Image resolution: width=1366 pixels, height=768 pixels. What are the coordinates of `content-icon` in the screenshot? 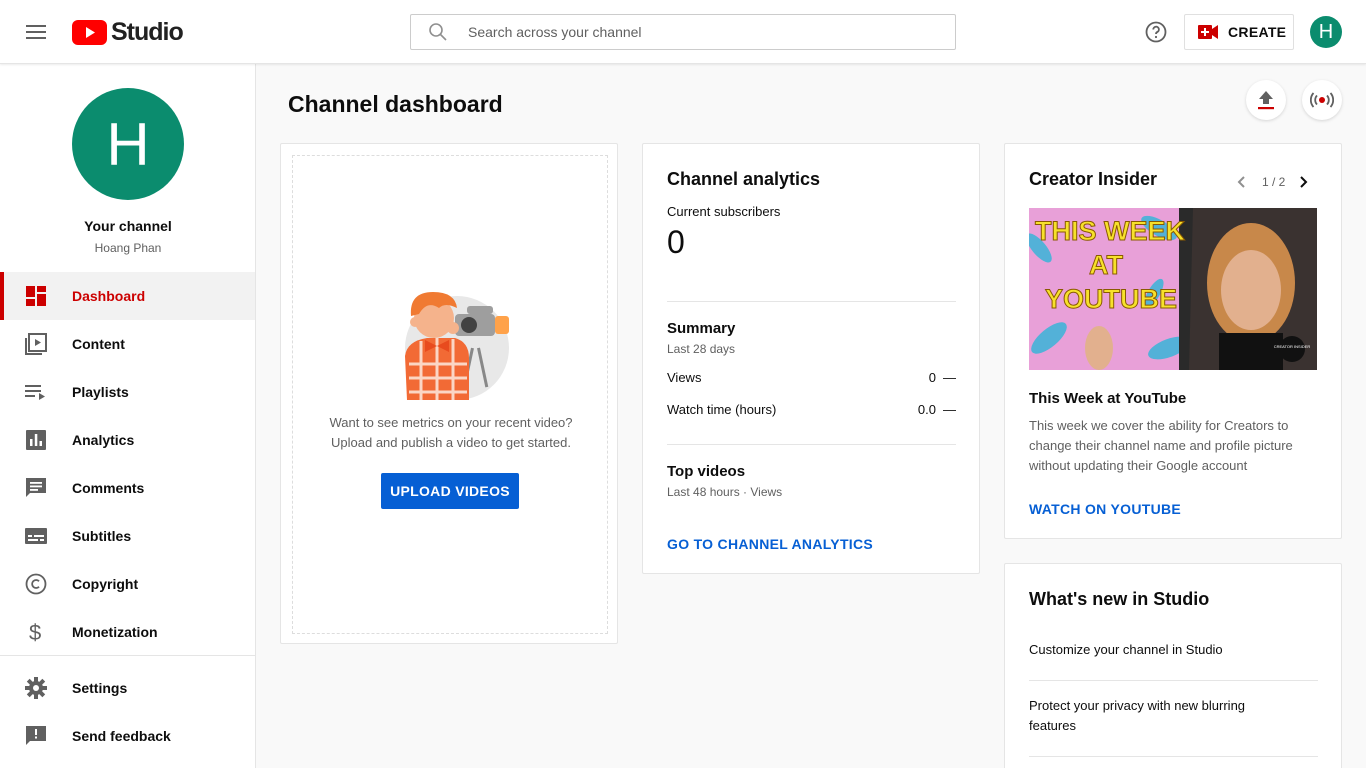 It's located at (36, 344).